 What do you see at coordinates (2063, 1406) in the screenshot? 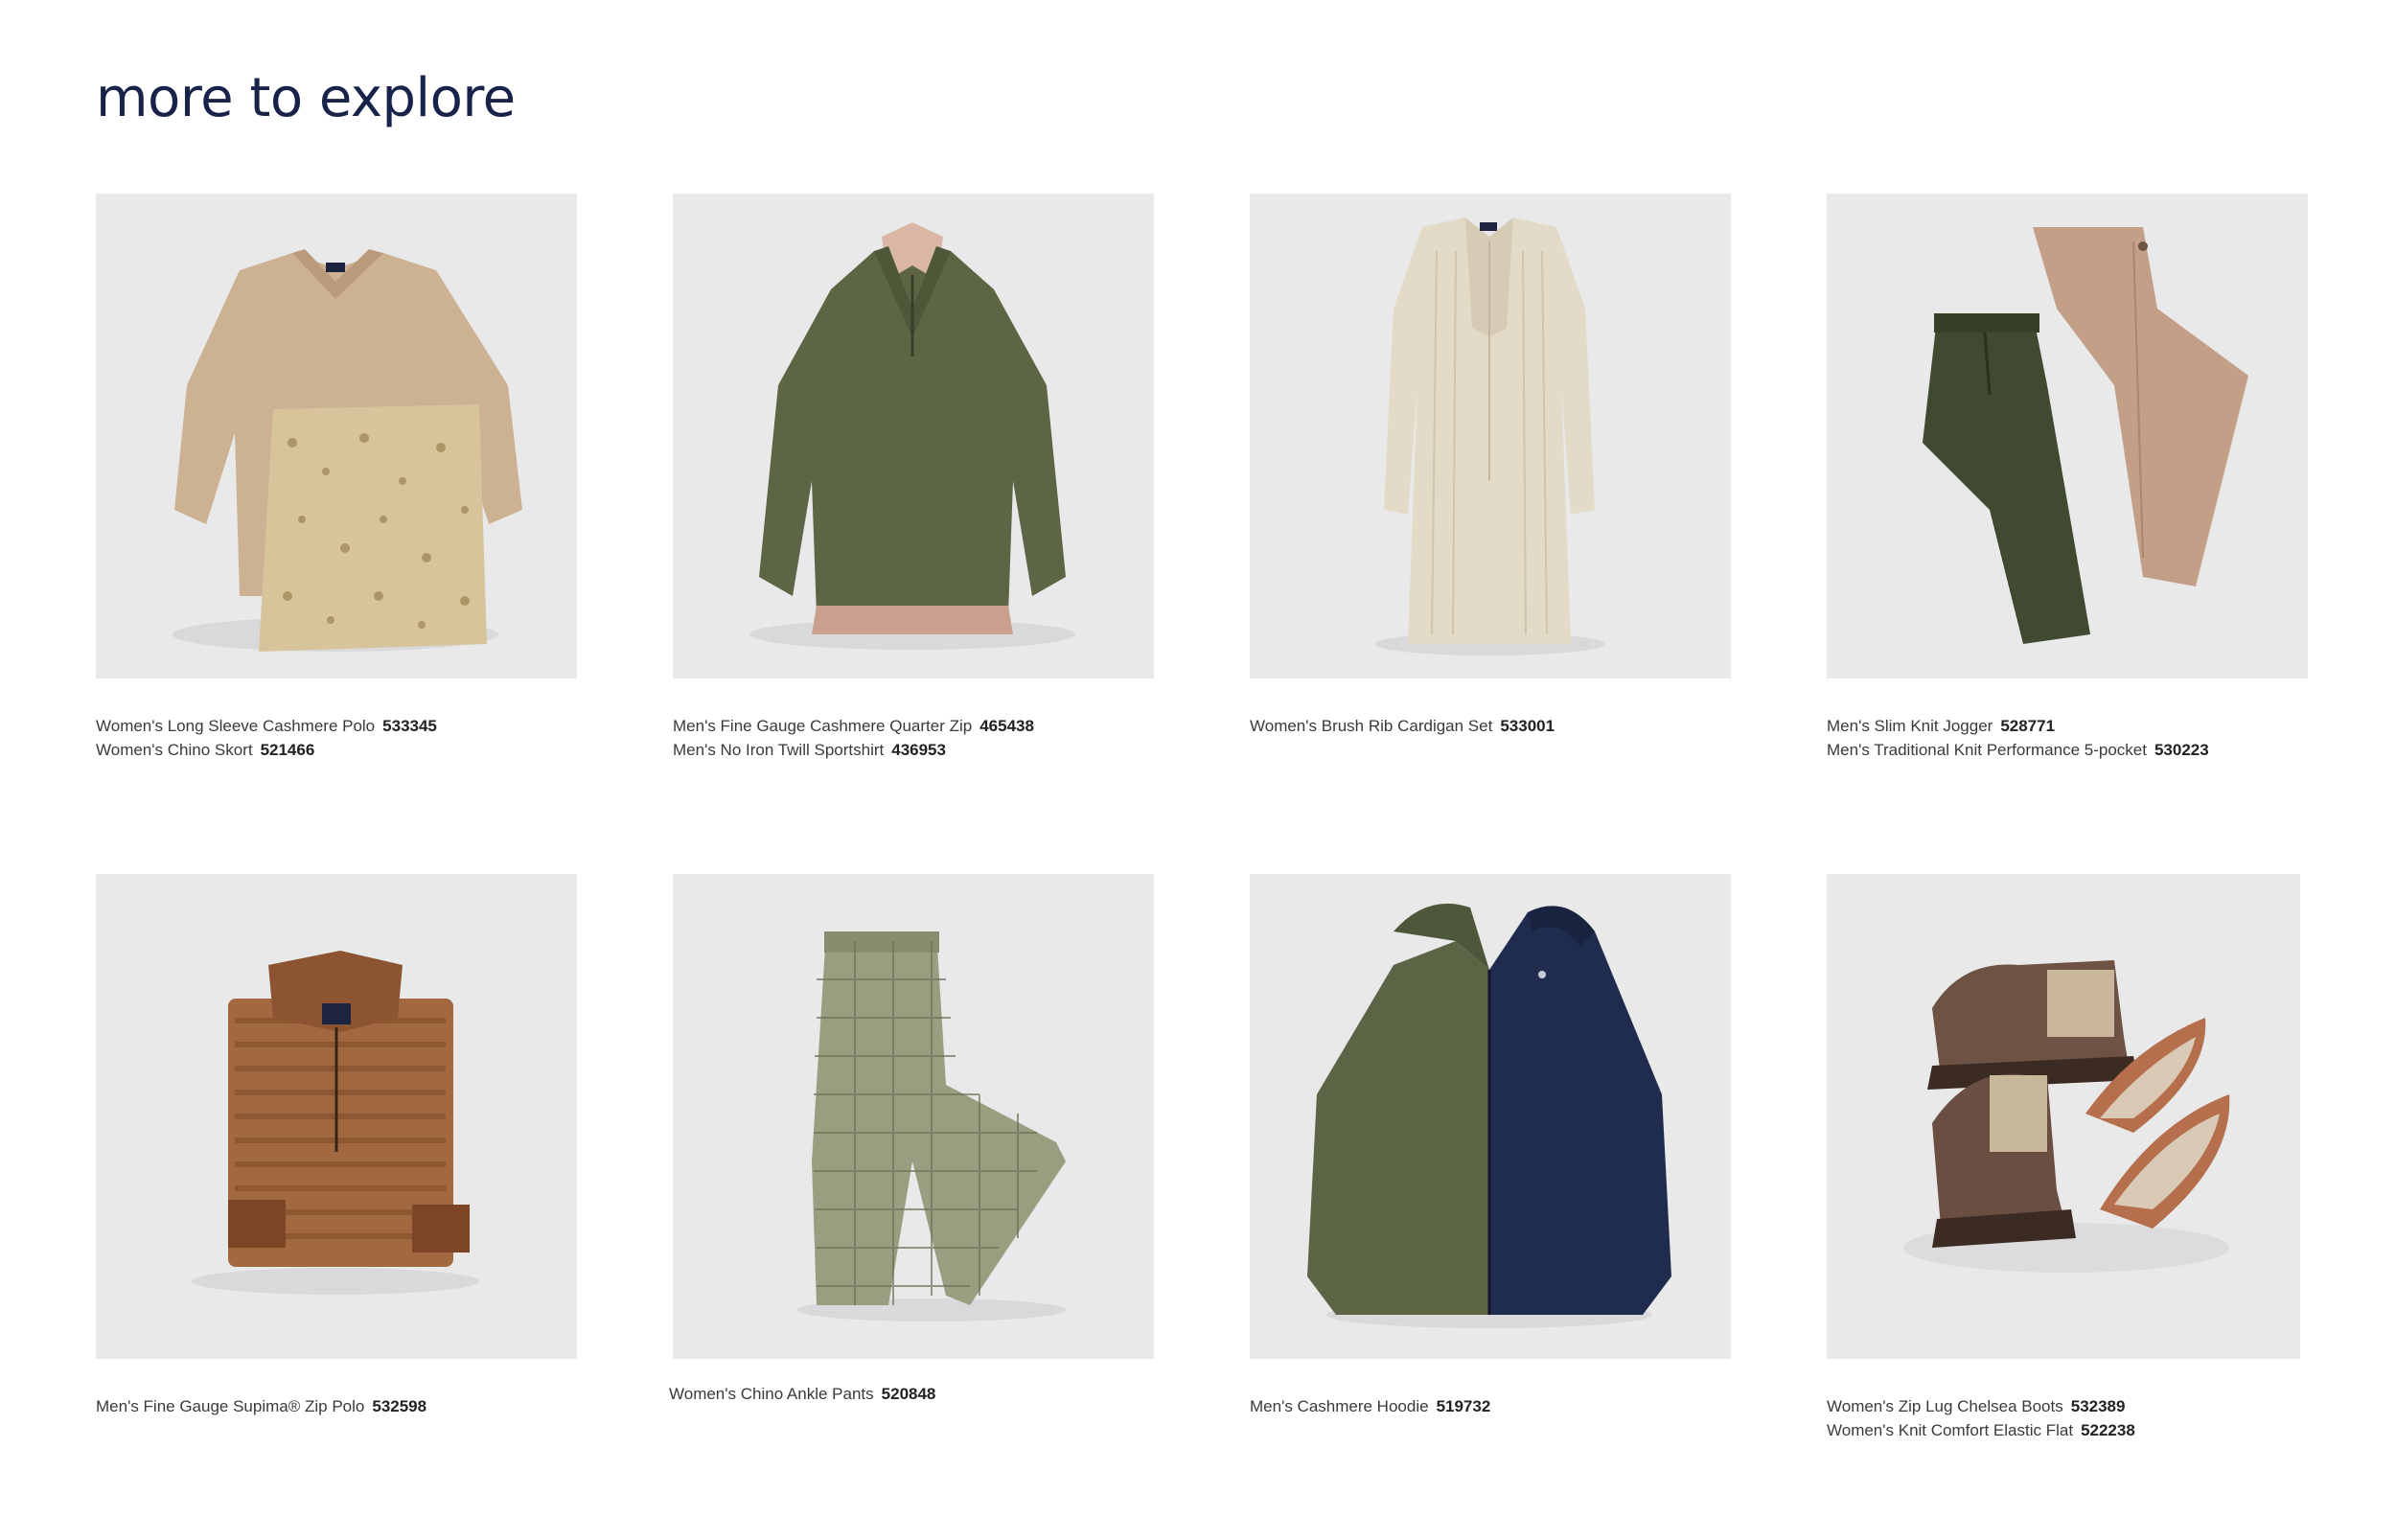
I see `caption-line: Women's Zip Lug Chelsea Boots 532389` at bounding box center [2063, 1406].